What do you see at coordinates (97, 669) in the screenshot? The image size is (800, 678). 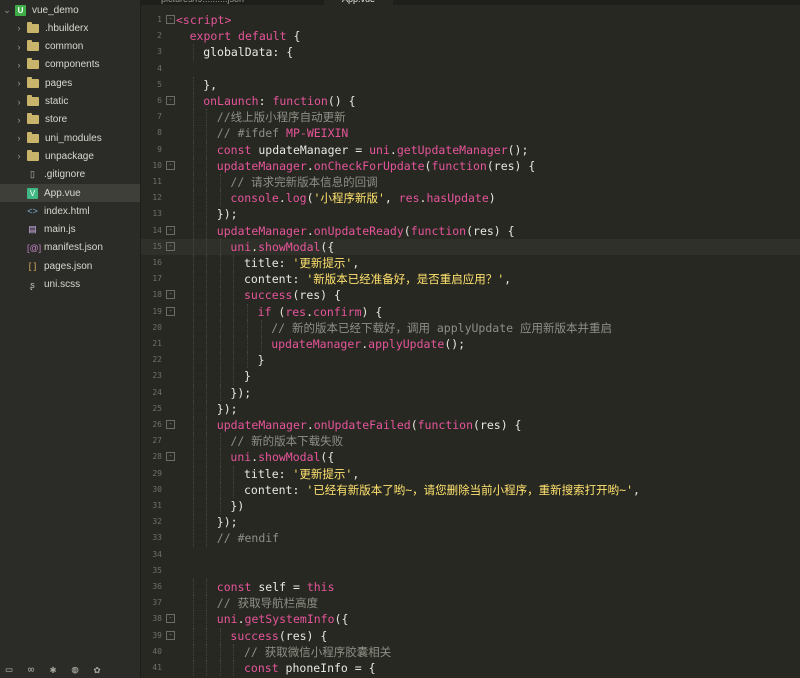 I see `palette-icon: ✿` at bounding box center [97, 669].